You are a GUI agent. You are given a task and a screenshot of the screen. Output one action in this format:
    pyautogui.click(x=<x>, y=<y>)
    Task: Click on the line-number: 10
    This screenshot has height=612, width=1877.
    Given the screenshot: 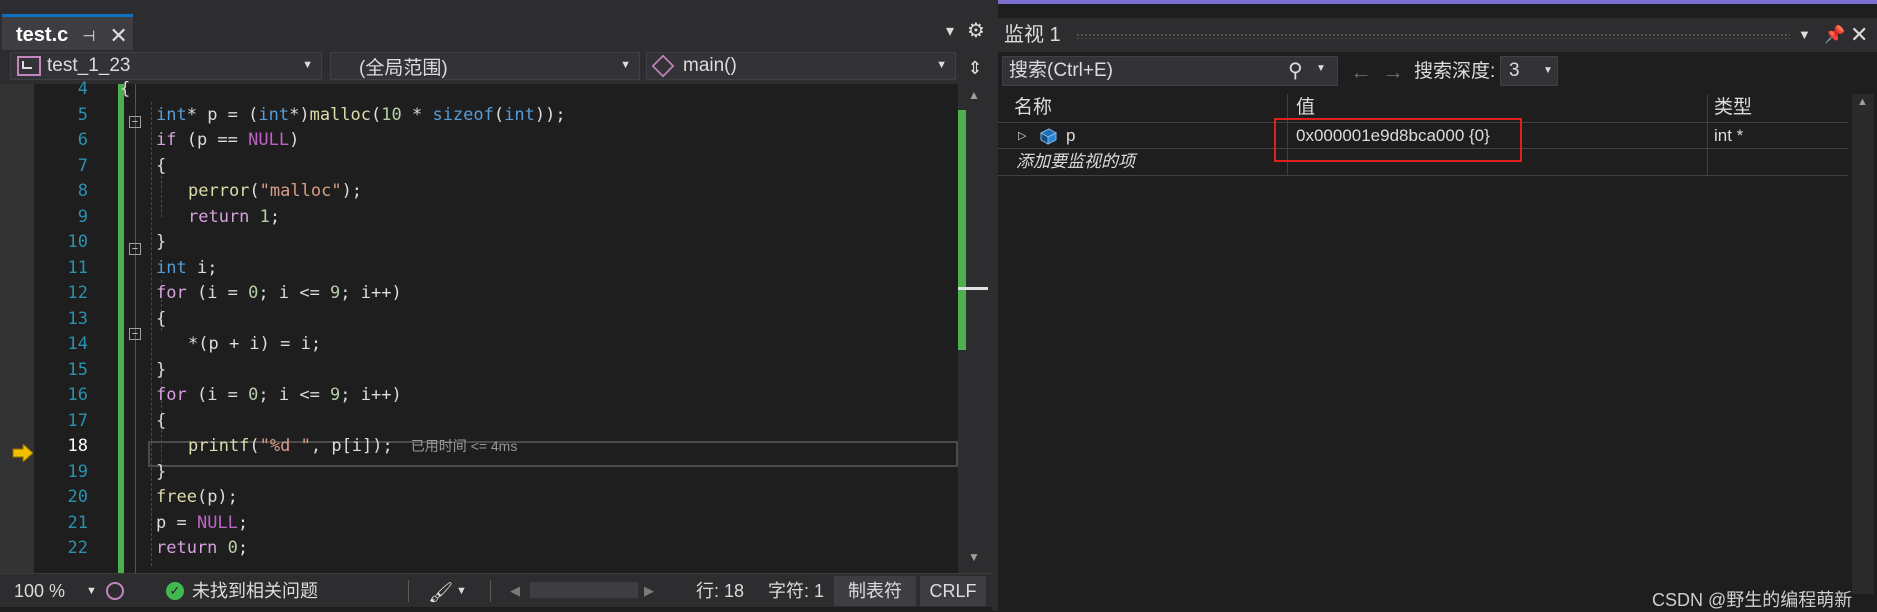 What is the action you would take?
    pyautogui.click(x=77, y=242)
    